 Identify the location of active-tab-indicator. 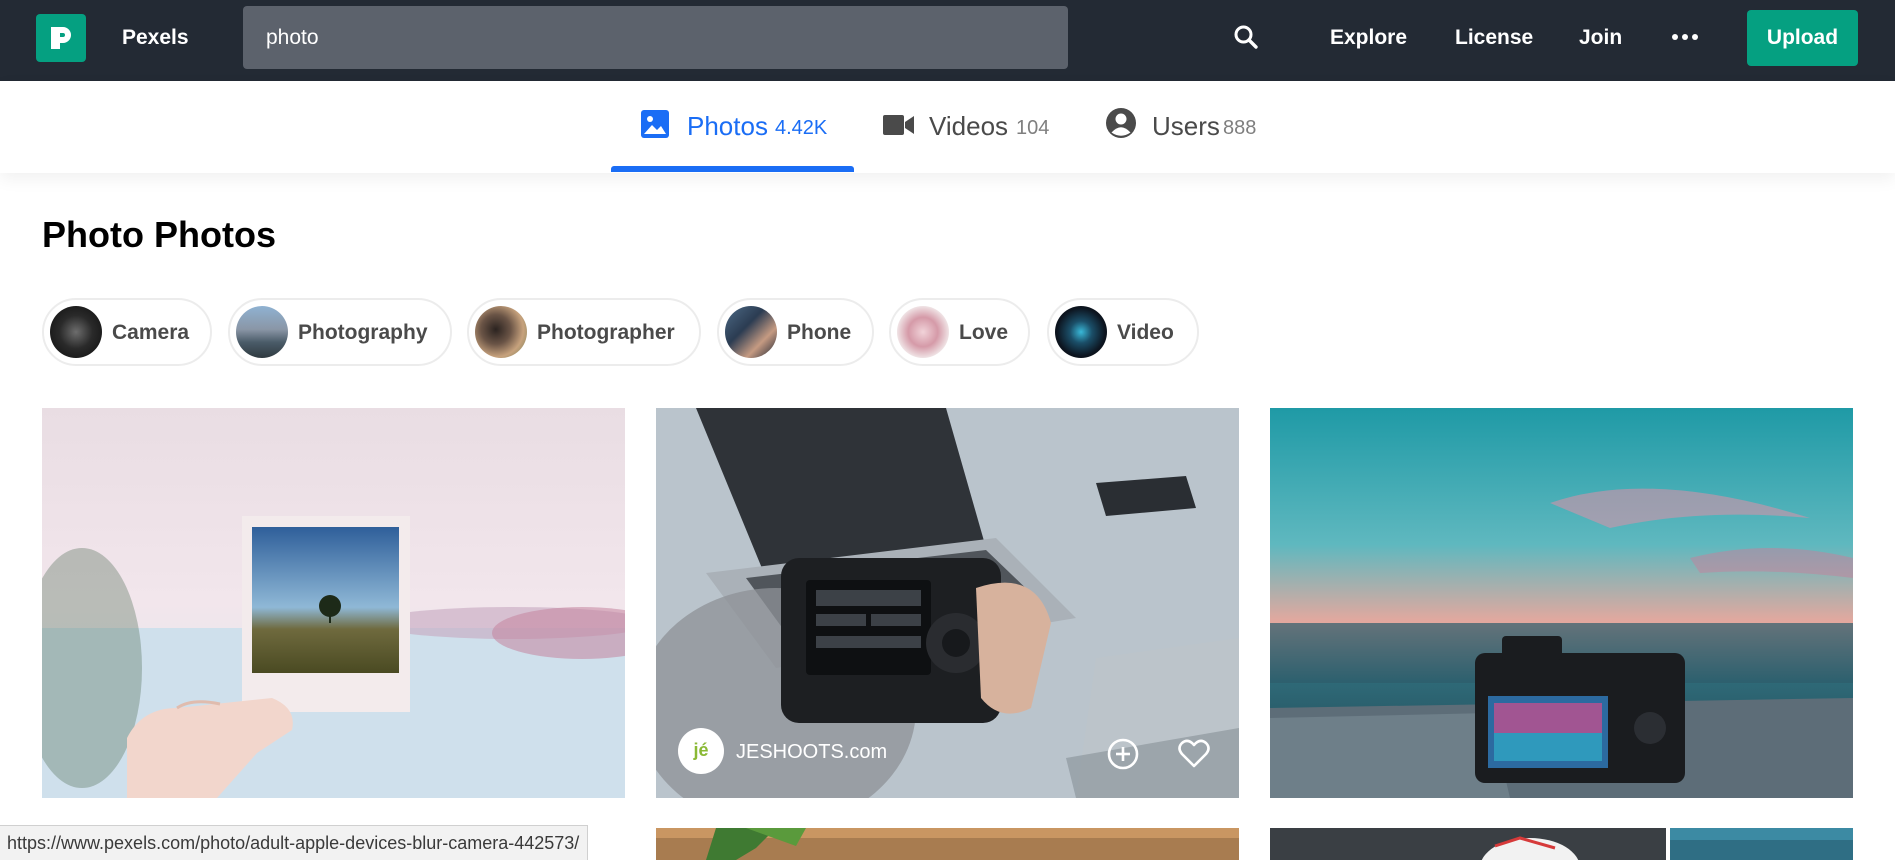
(732, 169).